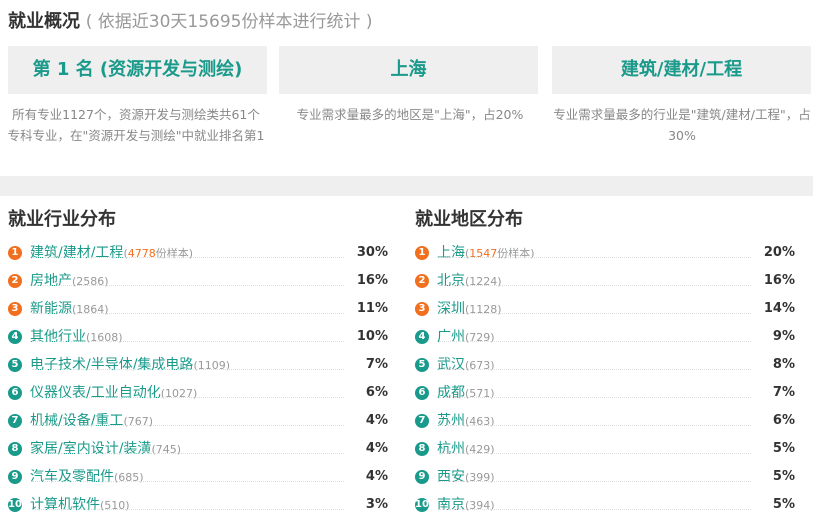 This screenshot has width=813, height=521. I want to click on region-item-row: 7 苏州(463) 6%, so click(605, 422).